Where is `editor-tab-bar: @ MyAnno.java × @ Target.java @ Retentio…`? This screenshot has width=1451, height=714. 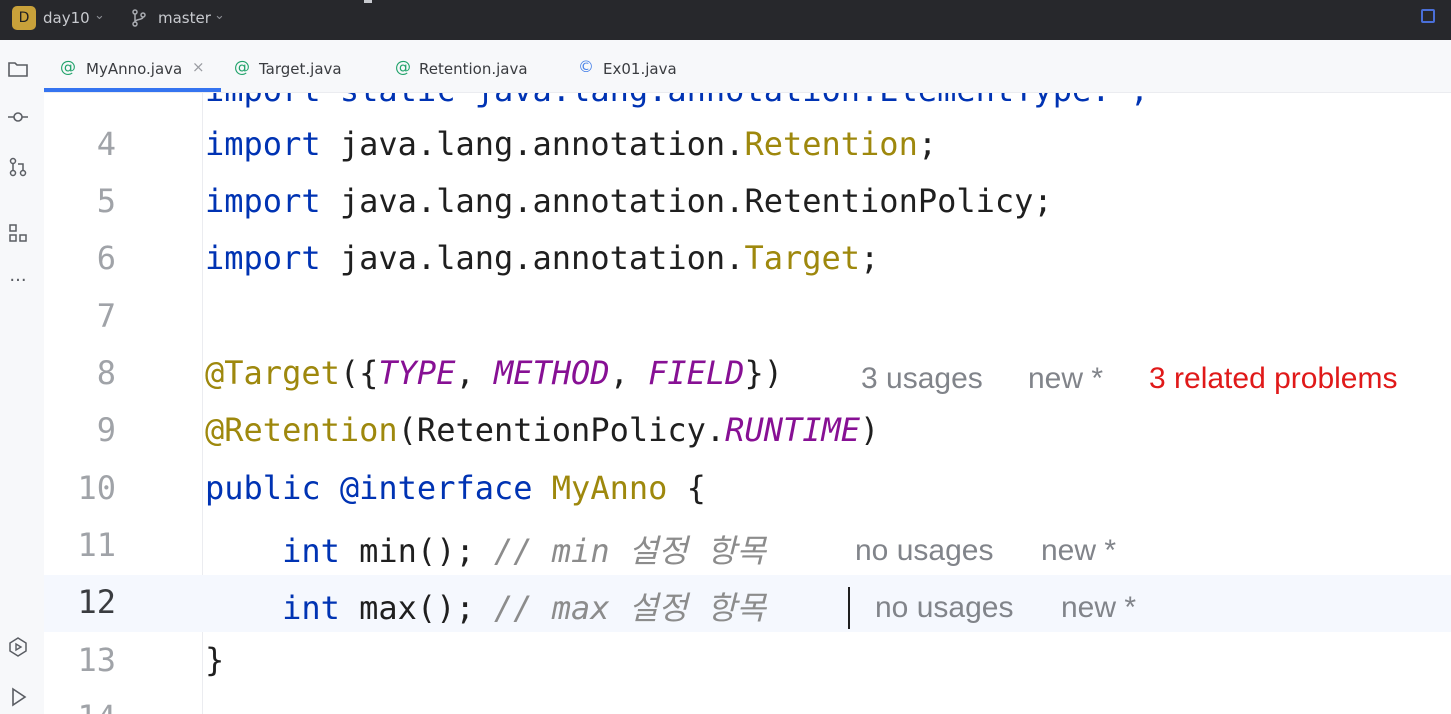 editor-tab-bar: @ MyAnno.java × @ Target.java @ Retentio… is located at coordinates (747, 66).